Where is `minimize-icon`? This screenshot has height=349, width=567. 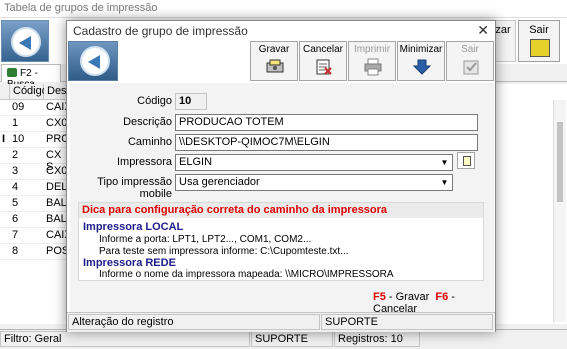
minimize-icon is located at coordinates (422, 67).